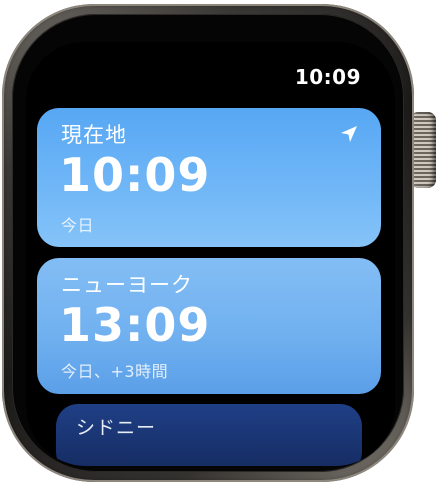  What do you see at coordinates (116, 428) in the screenshot?
I see `city-name: シドニー` at bounding box center [116, 428].